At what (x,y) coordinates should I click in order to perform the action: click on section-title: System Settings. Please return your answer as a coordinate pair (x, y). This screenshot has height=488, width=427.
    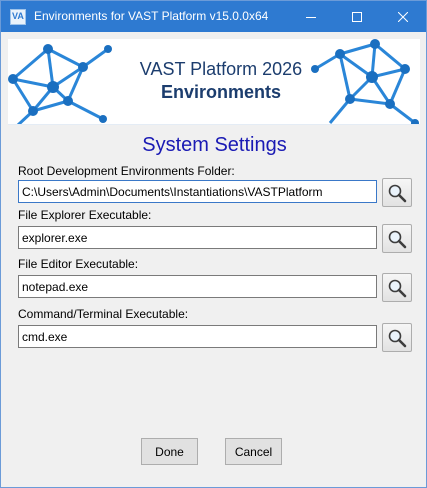
    Looking at the image, I should click on (214, 145).